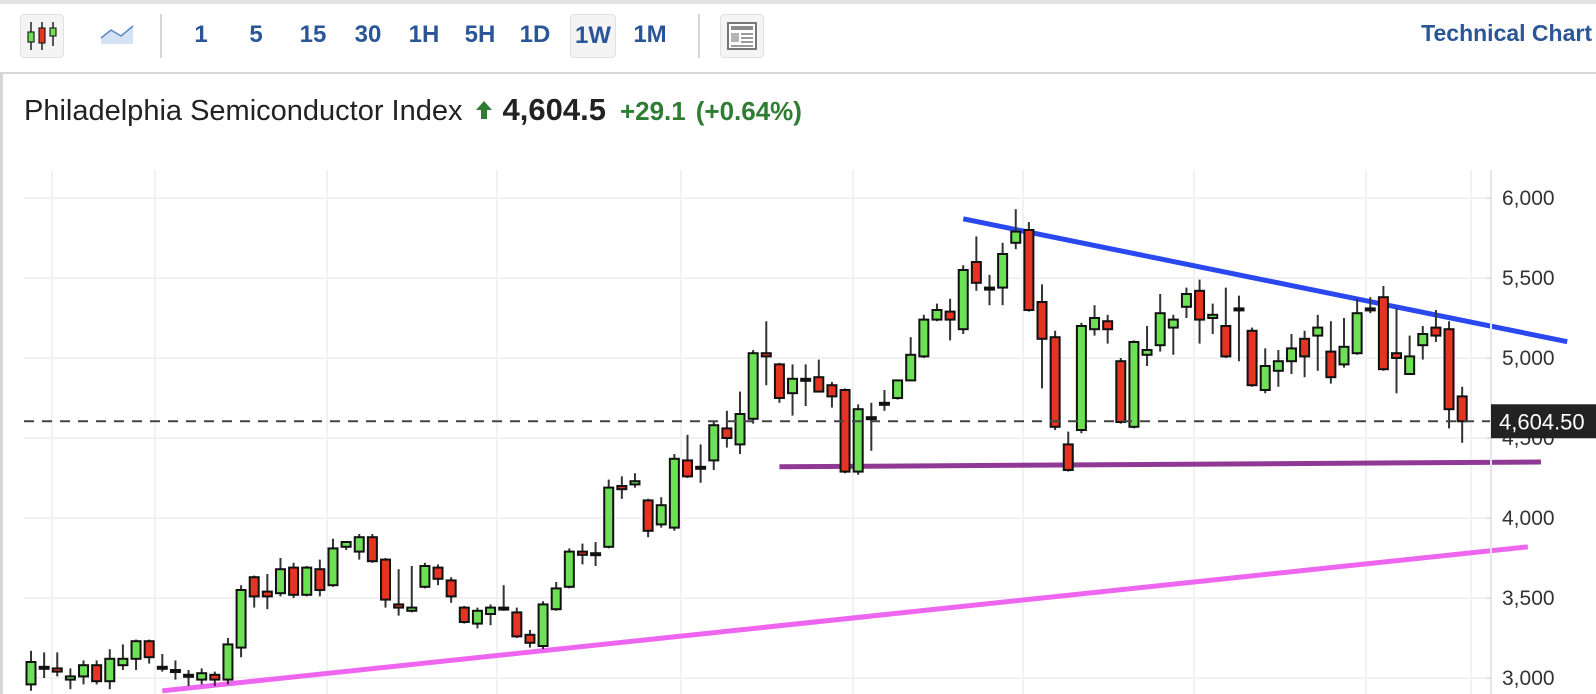  Describe the element at coordinates (1528, 358) in the screenshot. I see `y-tick-label: 5,000` at that location.